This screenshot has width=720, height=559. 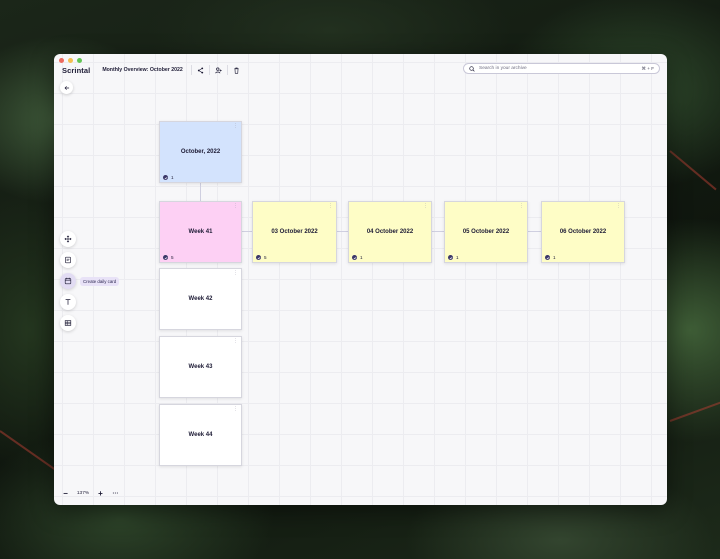 I want to click on top-toolbar: Scrintal Monthly Overview: October 2022, so click(x=152, y=70).